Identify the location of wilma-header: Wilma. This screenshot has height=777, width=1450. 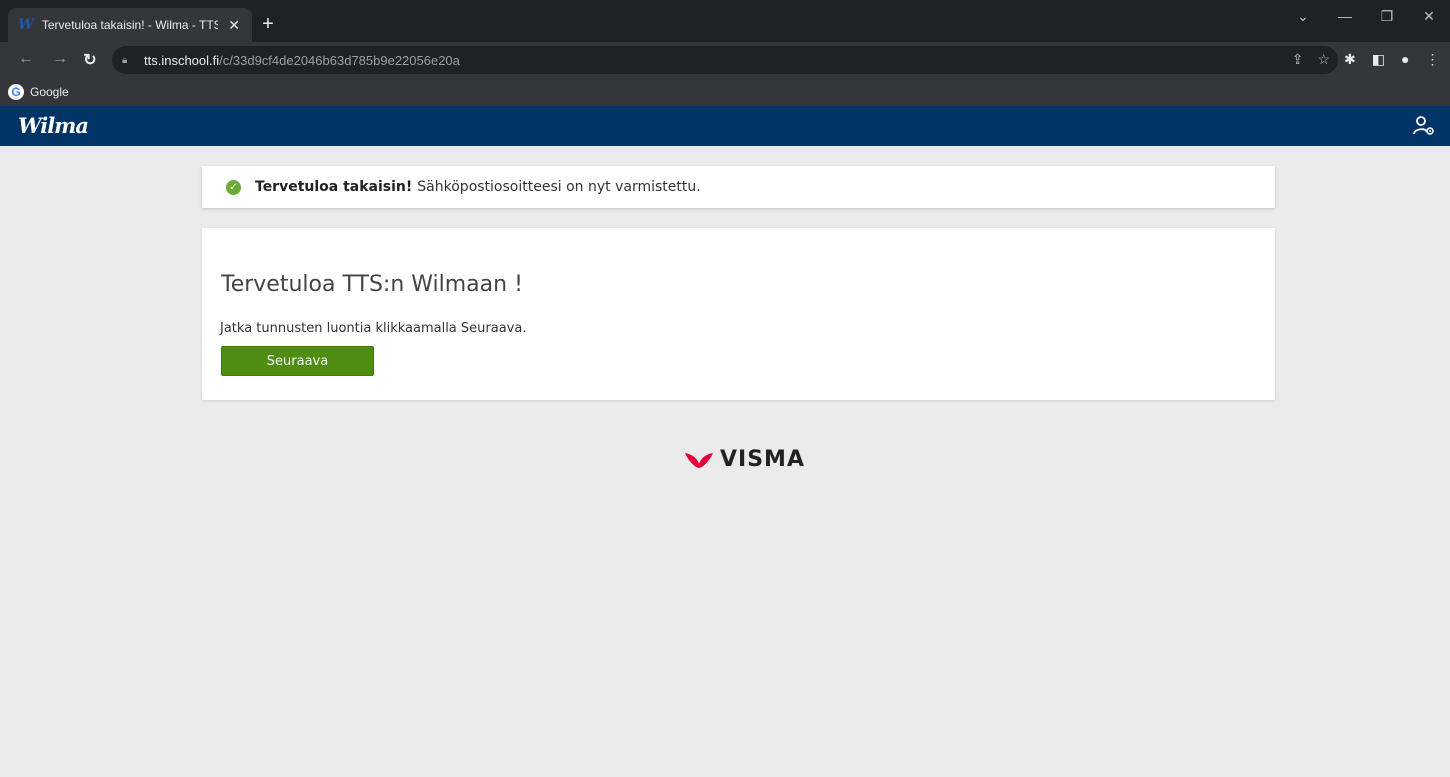
(725, 126).